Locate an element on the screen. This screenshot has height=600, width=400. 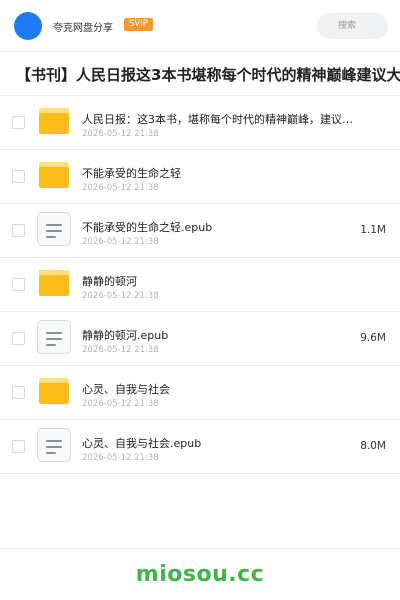
divider is located at coordinates (200, 548).